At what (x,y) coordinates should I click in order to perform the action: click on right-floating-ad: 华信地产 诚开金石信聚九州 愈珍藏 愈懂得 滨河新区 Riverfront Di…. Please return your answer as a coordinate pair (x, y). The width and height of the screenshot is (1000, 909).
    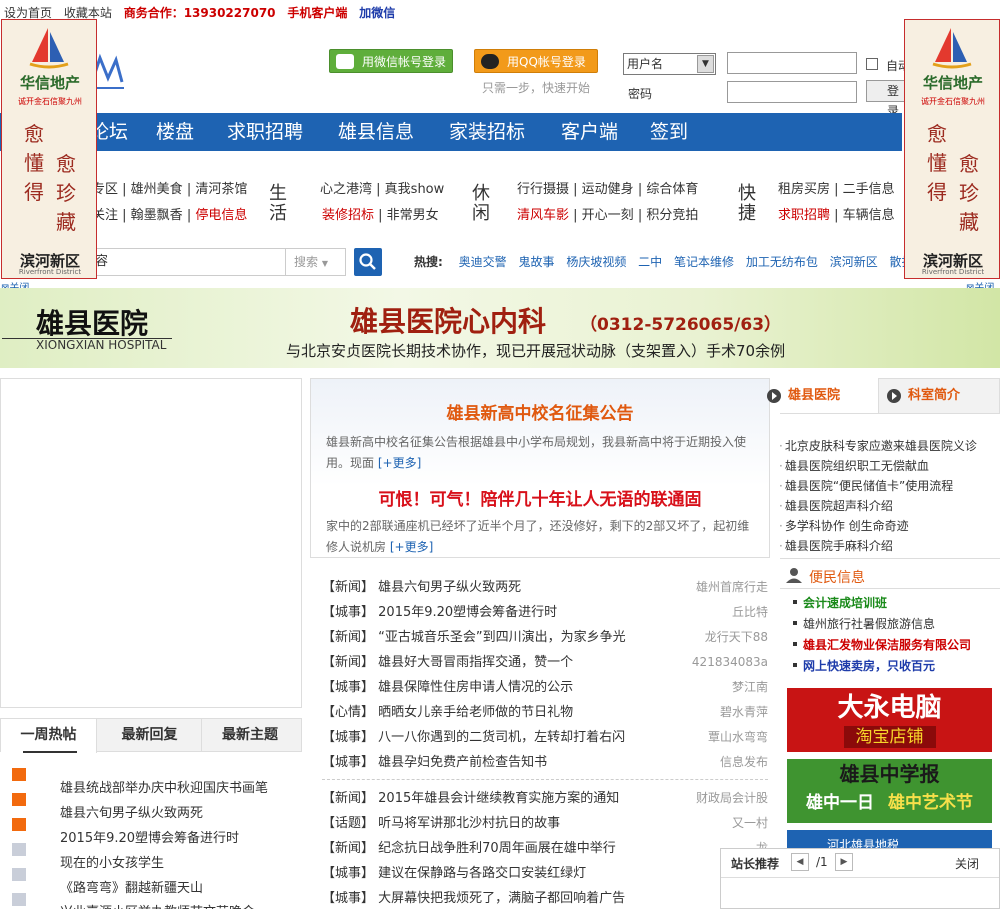
    Looking at the image, I should click on (952, 149).